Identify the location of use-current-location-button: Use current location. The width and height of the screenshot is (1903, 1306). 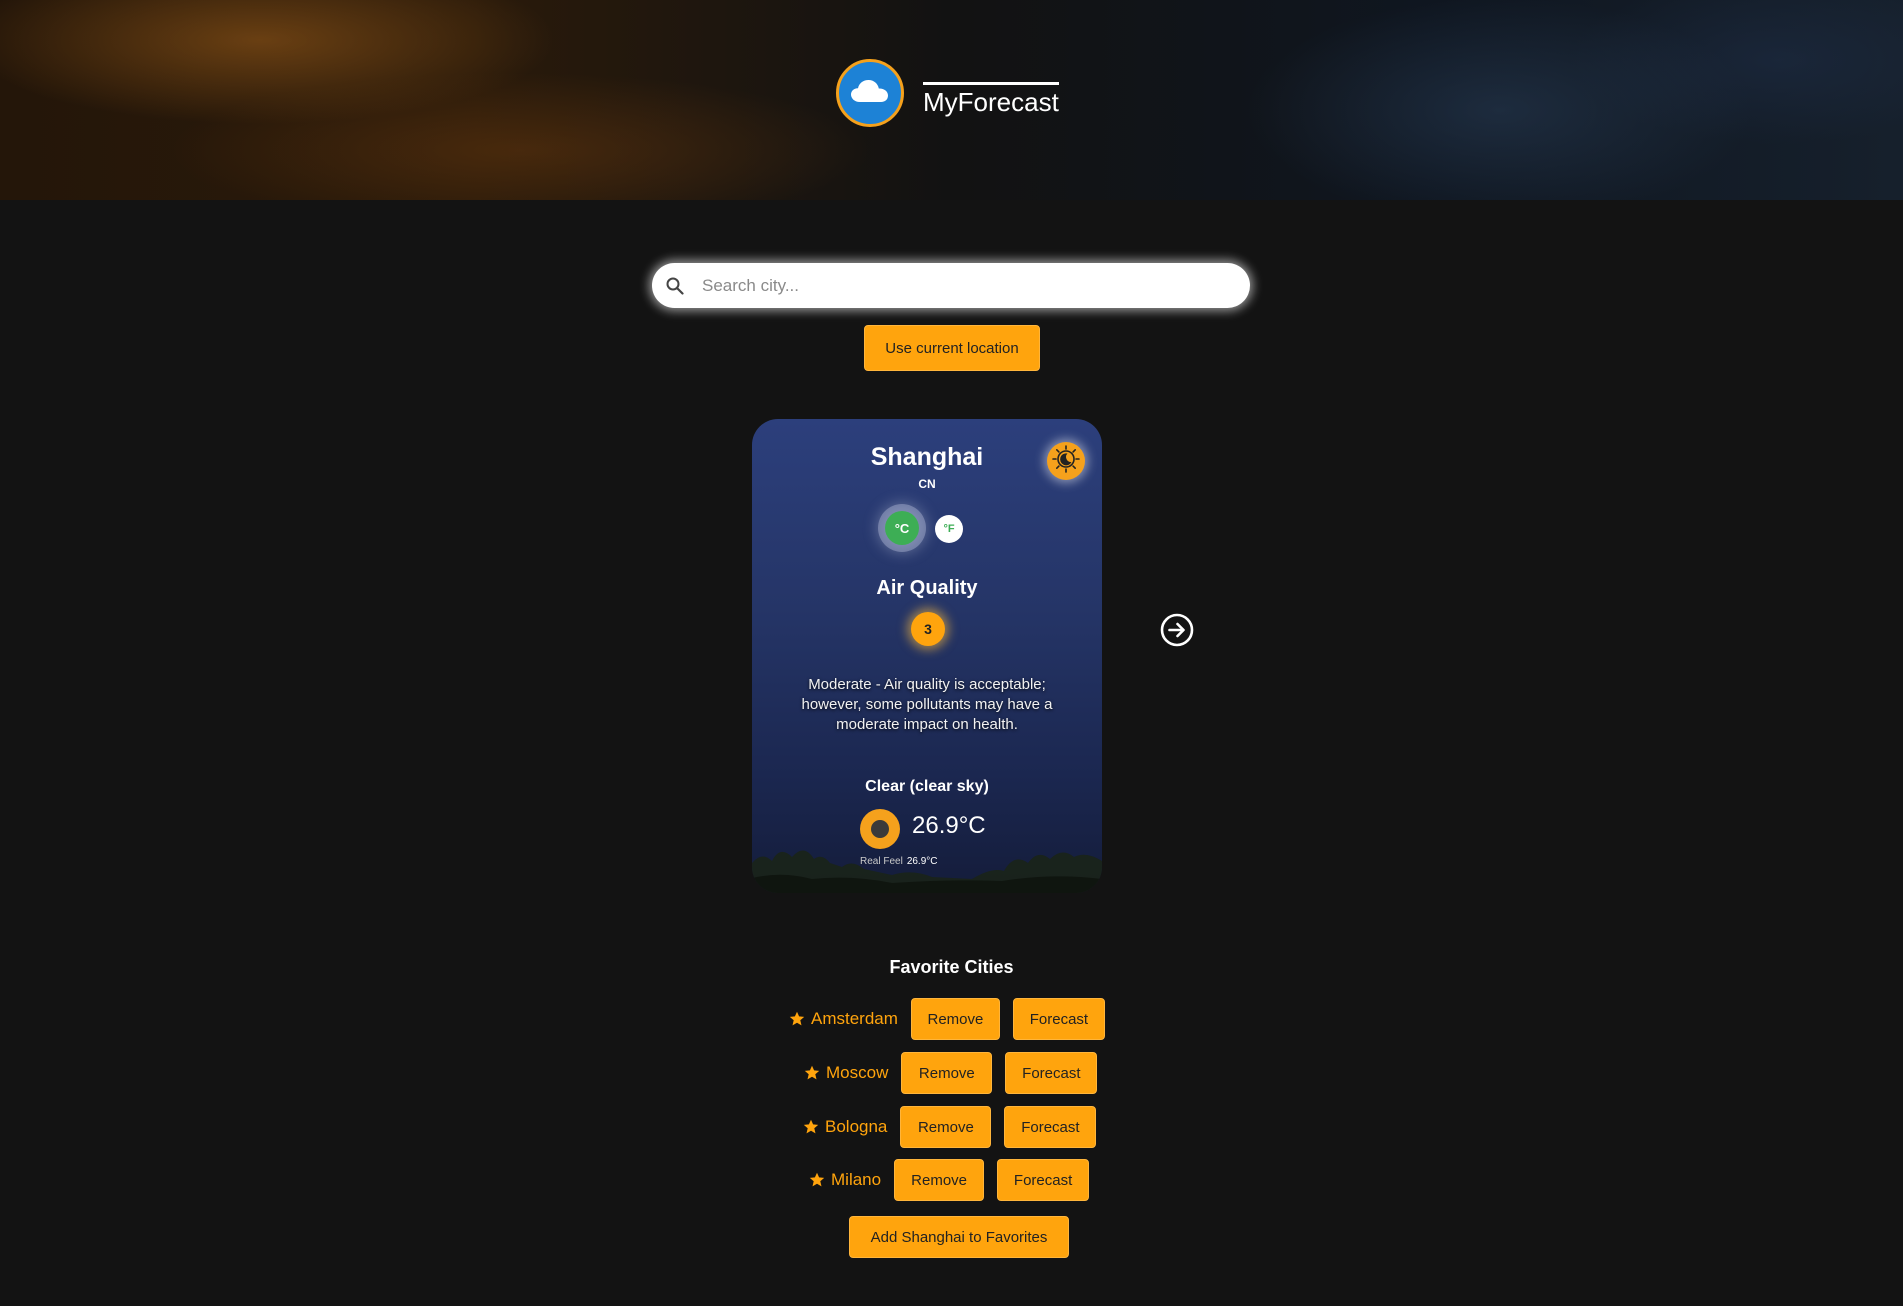
(952, 348).